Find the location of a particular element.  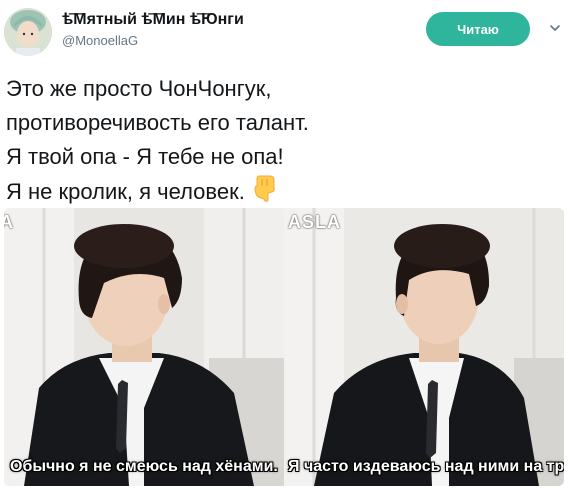

pointing-down-hand-icon is located at coordinates (266, 193).